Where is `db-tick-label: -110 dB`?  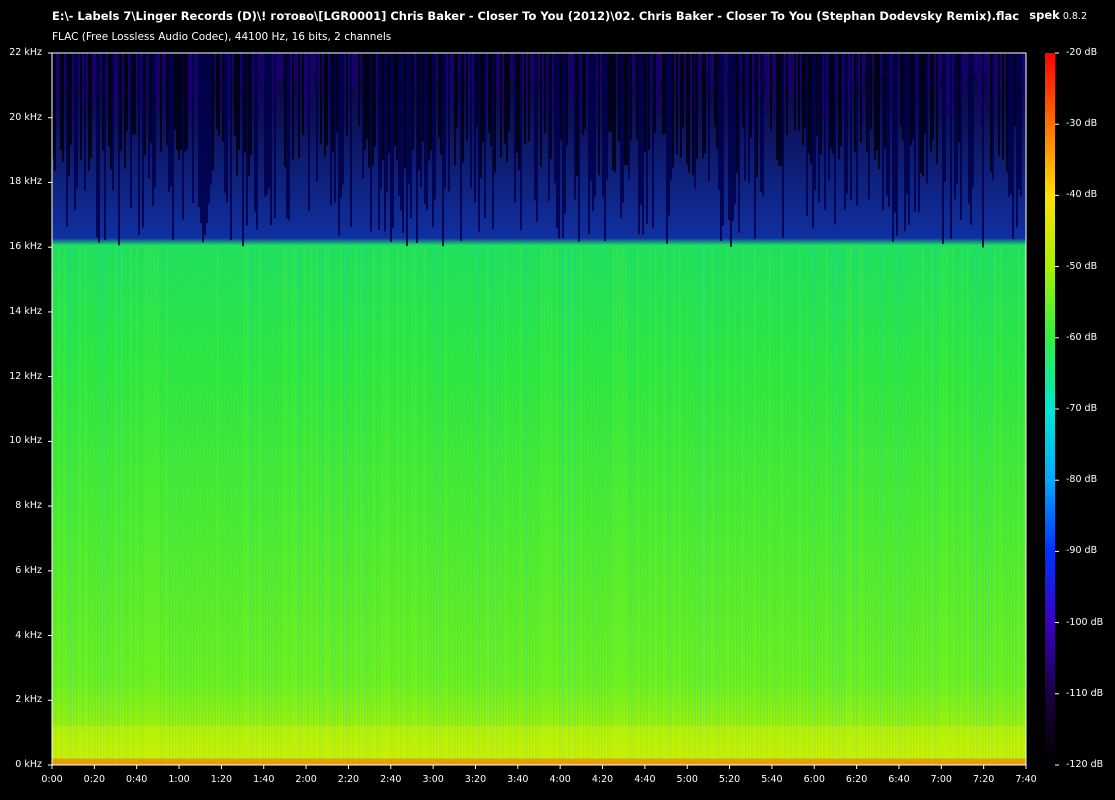
db-tick-label: -110 dB is located at coordinates (1085, 693).